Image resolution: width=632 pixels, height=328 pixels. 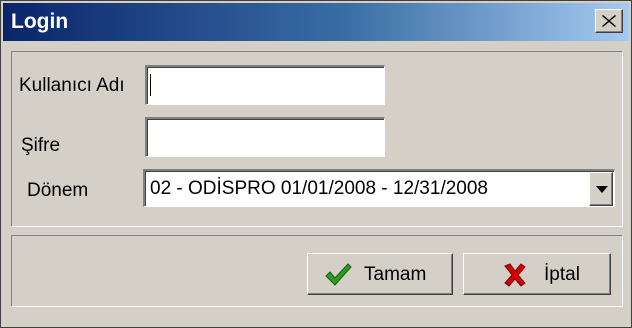 What do you see at coordinates (58, 190) in the screenshot?
I see `period-label: Dönem` at bounding box center [58, 190].